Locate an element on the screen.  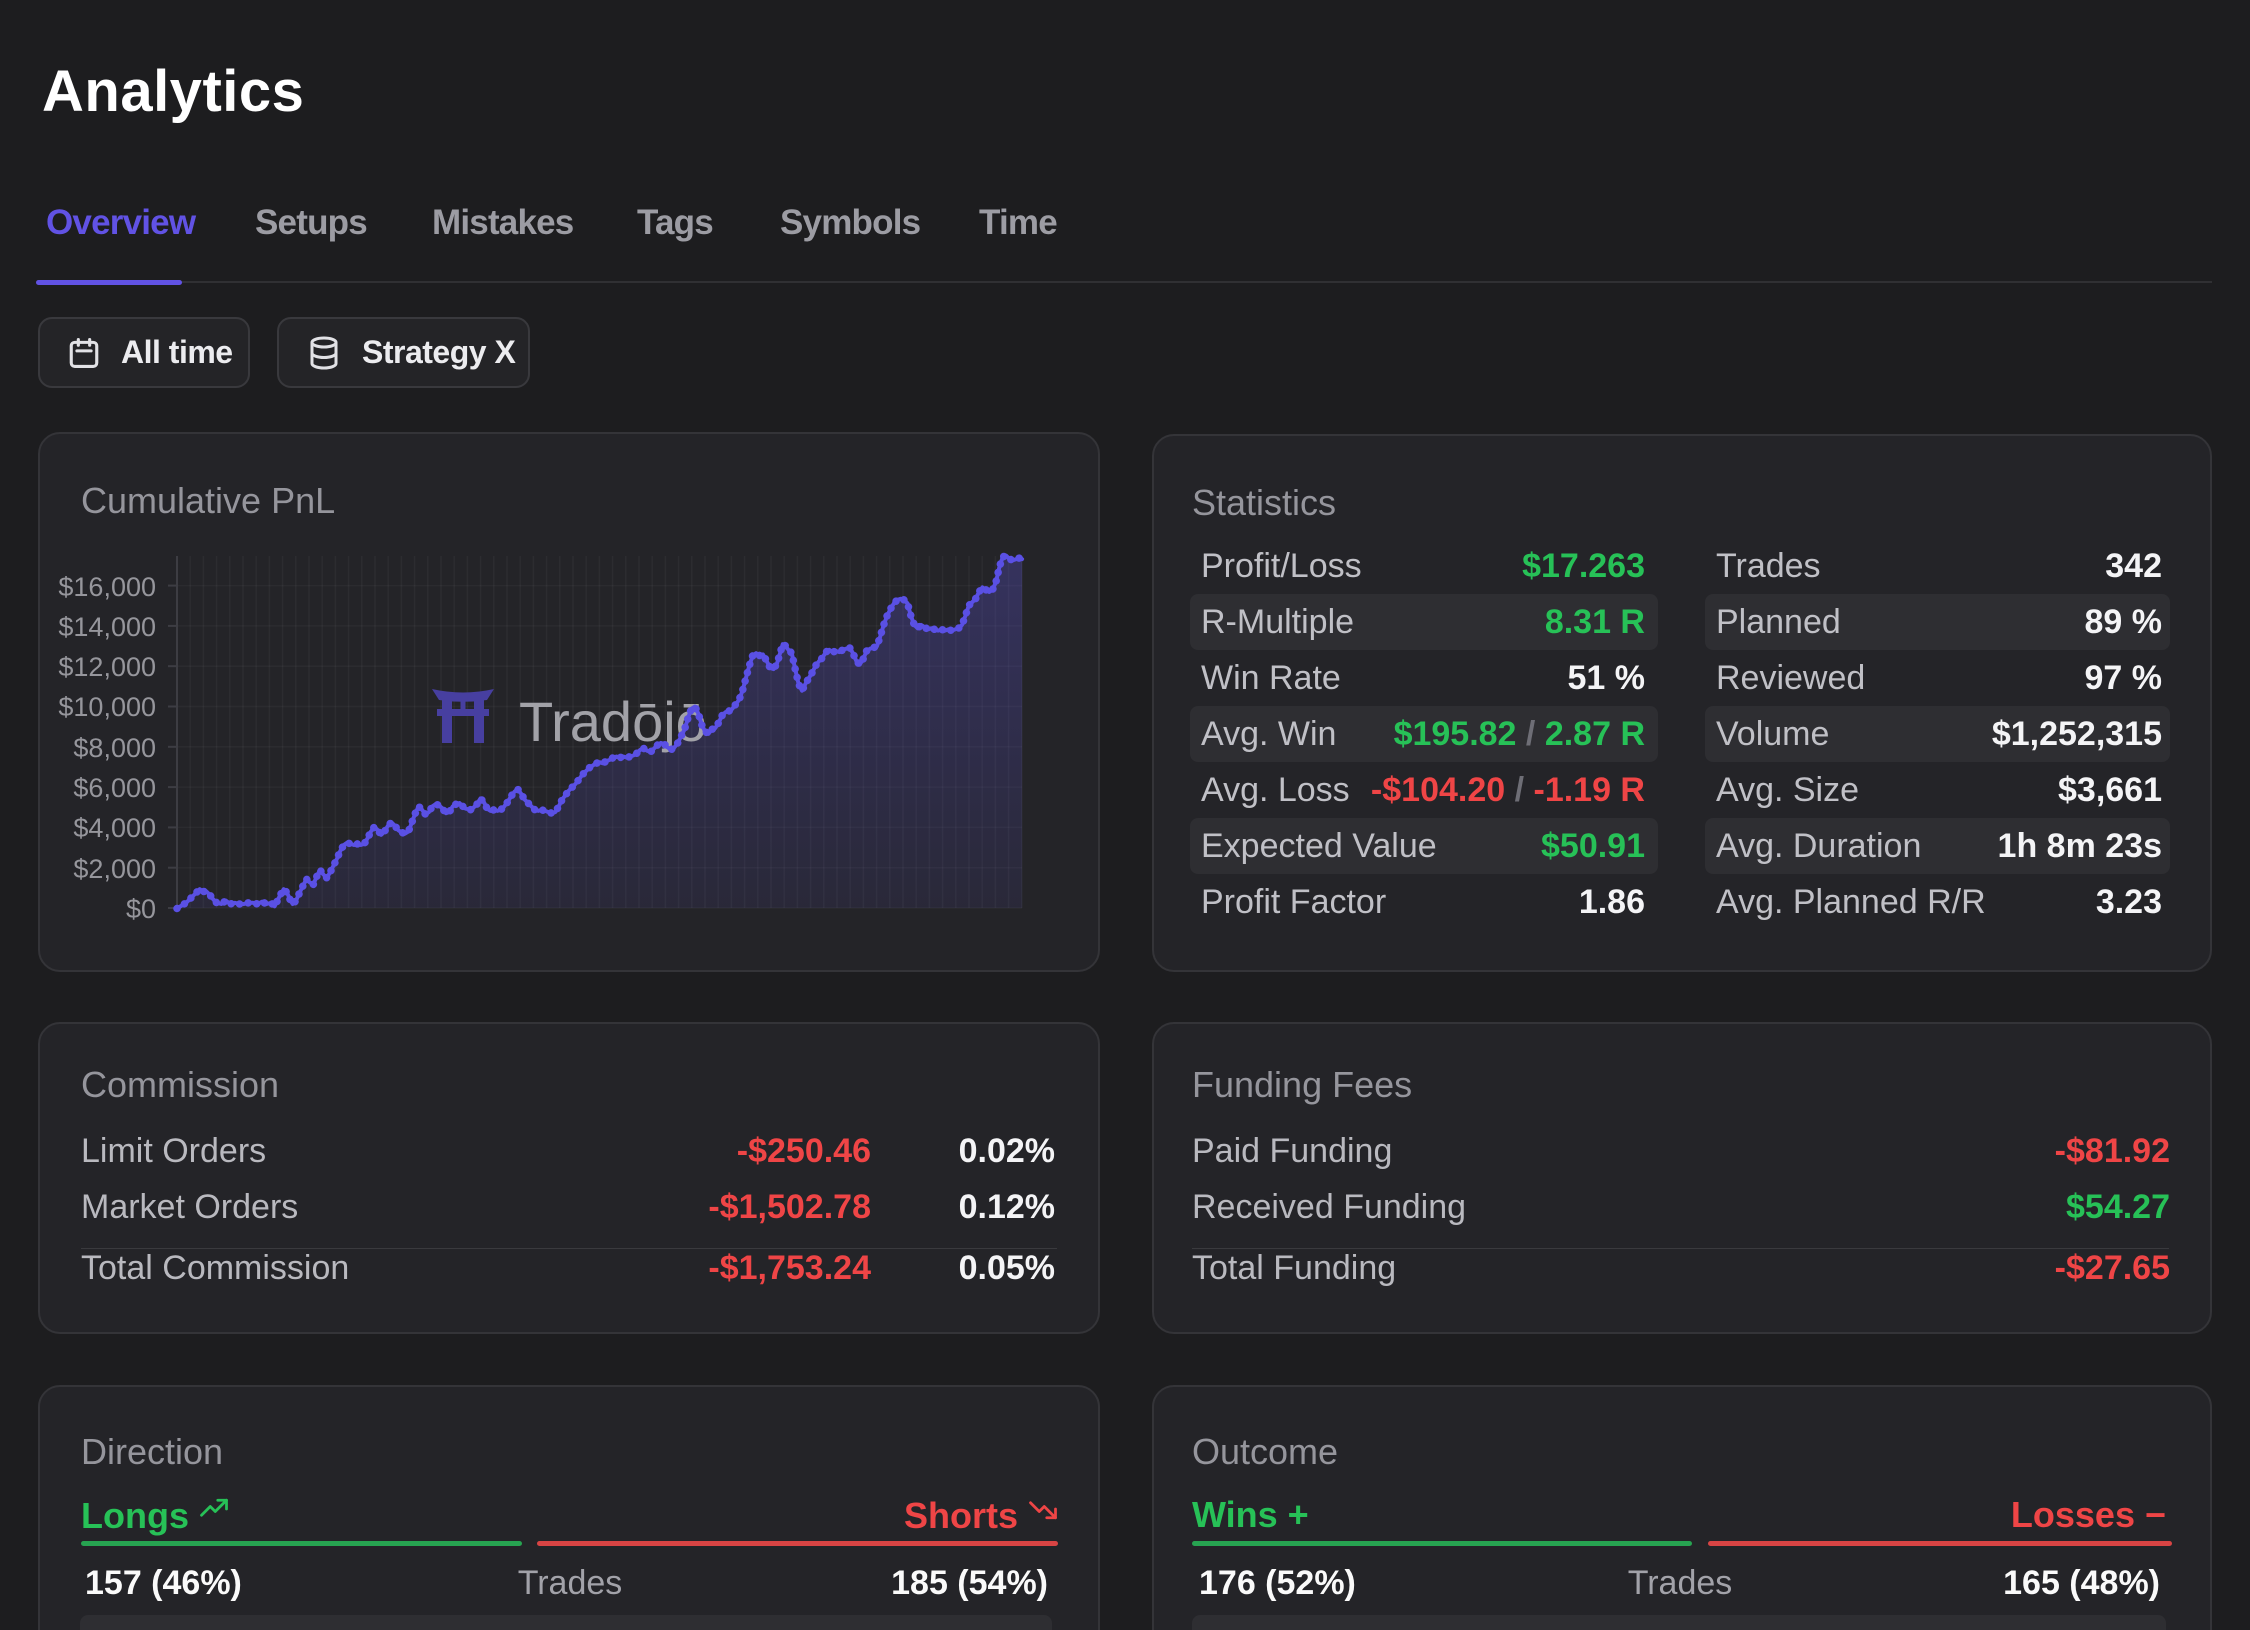
svg-text: $16,000 is located at coordinates (107, 587).